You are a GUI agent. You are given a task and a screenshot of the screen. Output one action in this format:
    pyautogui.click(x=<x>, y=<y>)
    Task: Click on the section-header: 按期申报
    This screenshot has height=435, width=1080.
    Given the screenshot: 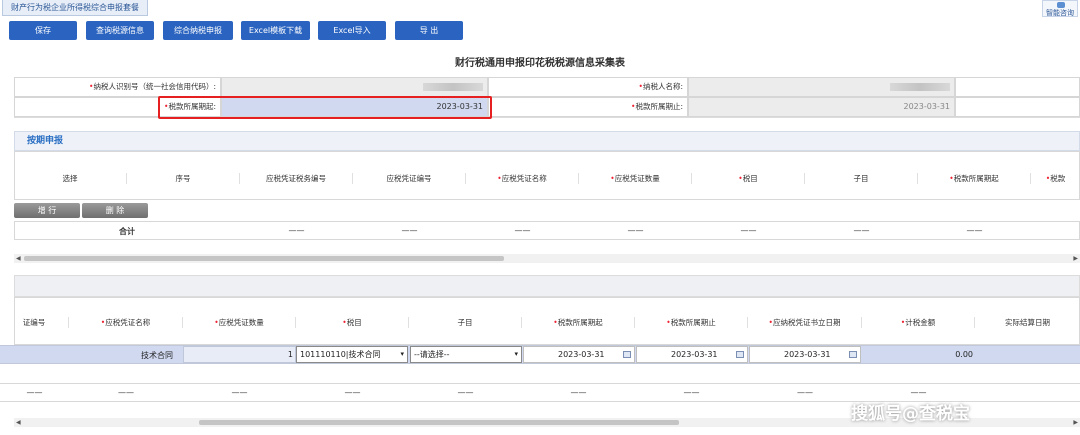 What is the action you would take?
    pyautogui.click(x=547, y=141)
    